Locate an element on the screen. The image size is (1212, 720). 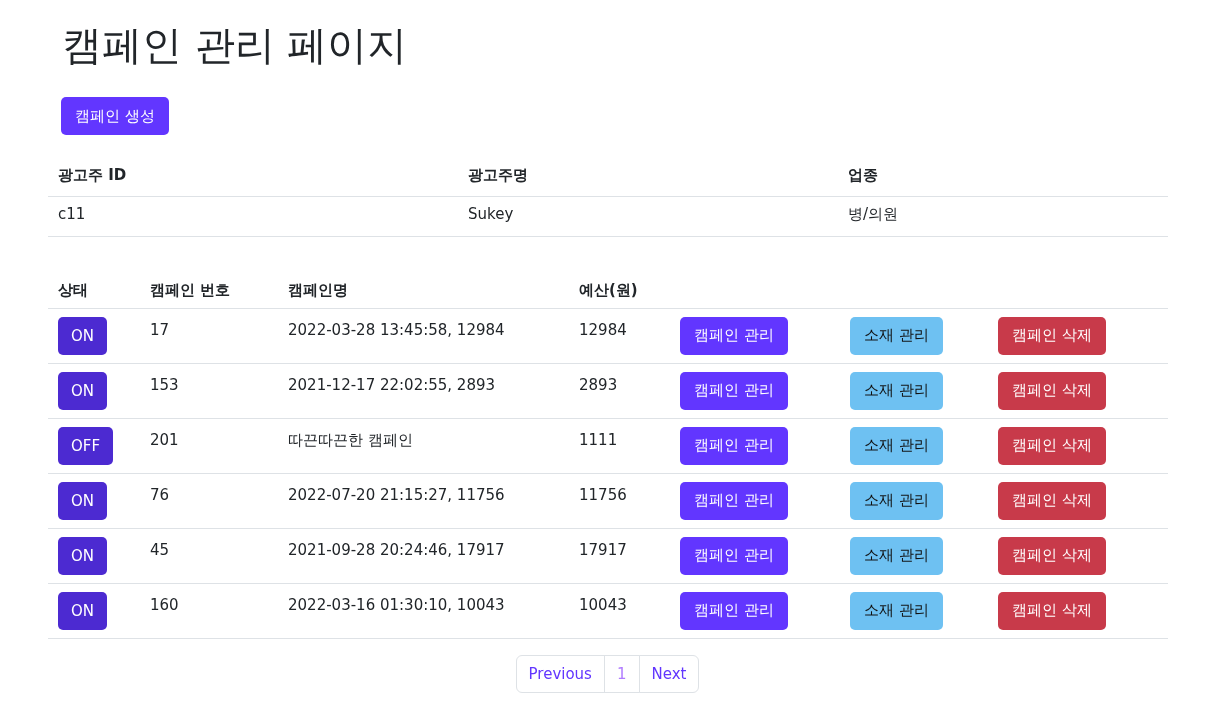
campaign-number: 76 is located at coordinates (160, 494).